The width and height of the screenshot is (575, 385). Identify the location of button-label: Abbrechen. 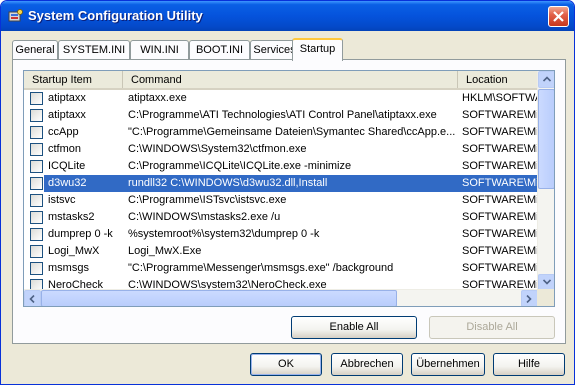
(367, 364).